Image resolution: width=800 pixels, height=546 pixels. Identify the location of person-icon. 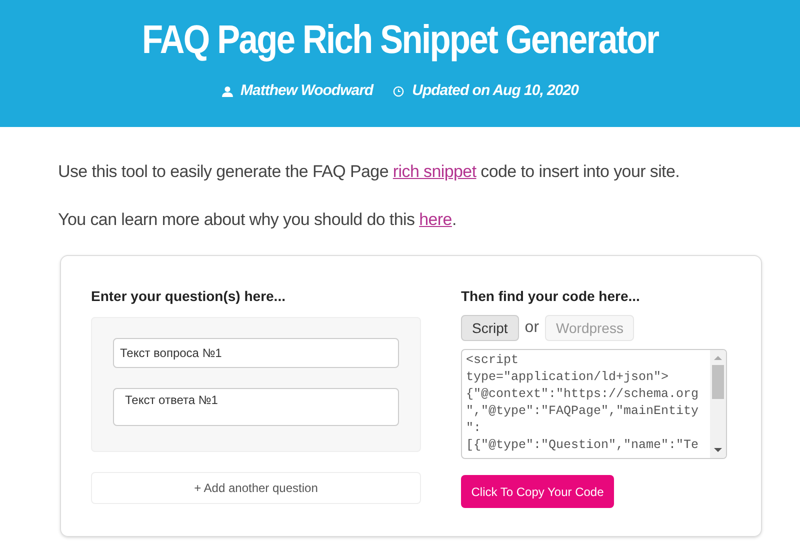
(227, 91).